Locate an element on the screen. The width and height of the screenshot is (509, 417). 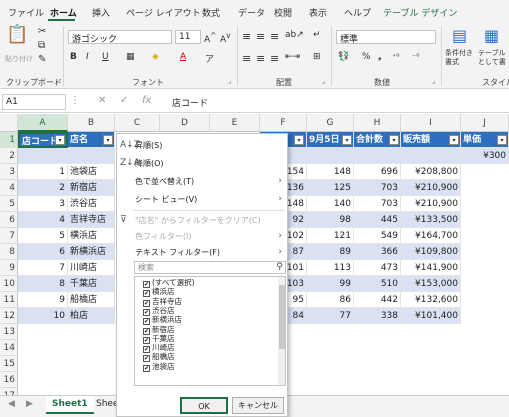
orientation-icon: ab↗ is located at coordinates (294, 35).